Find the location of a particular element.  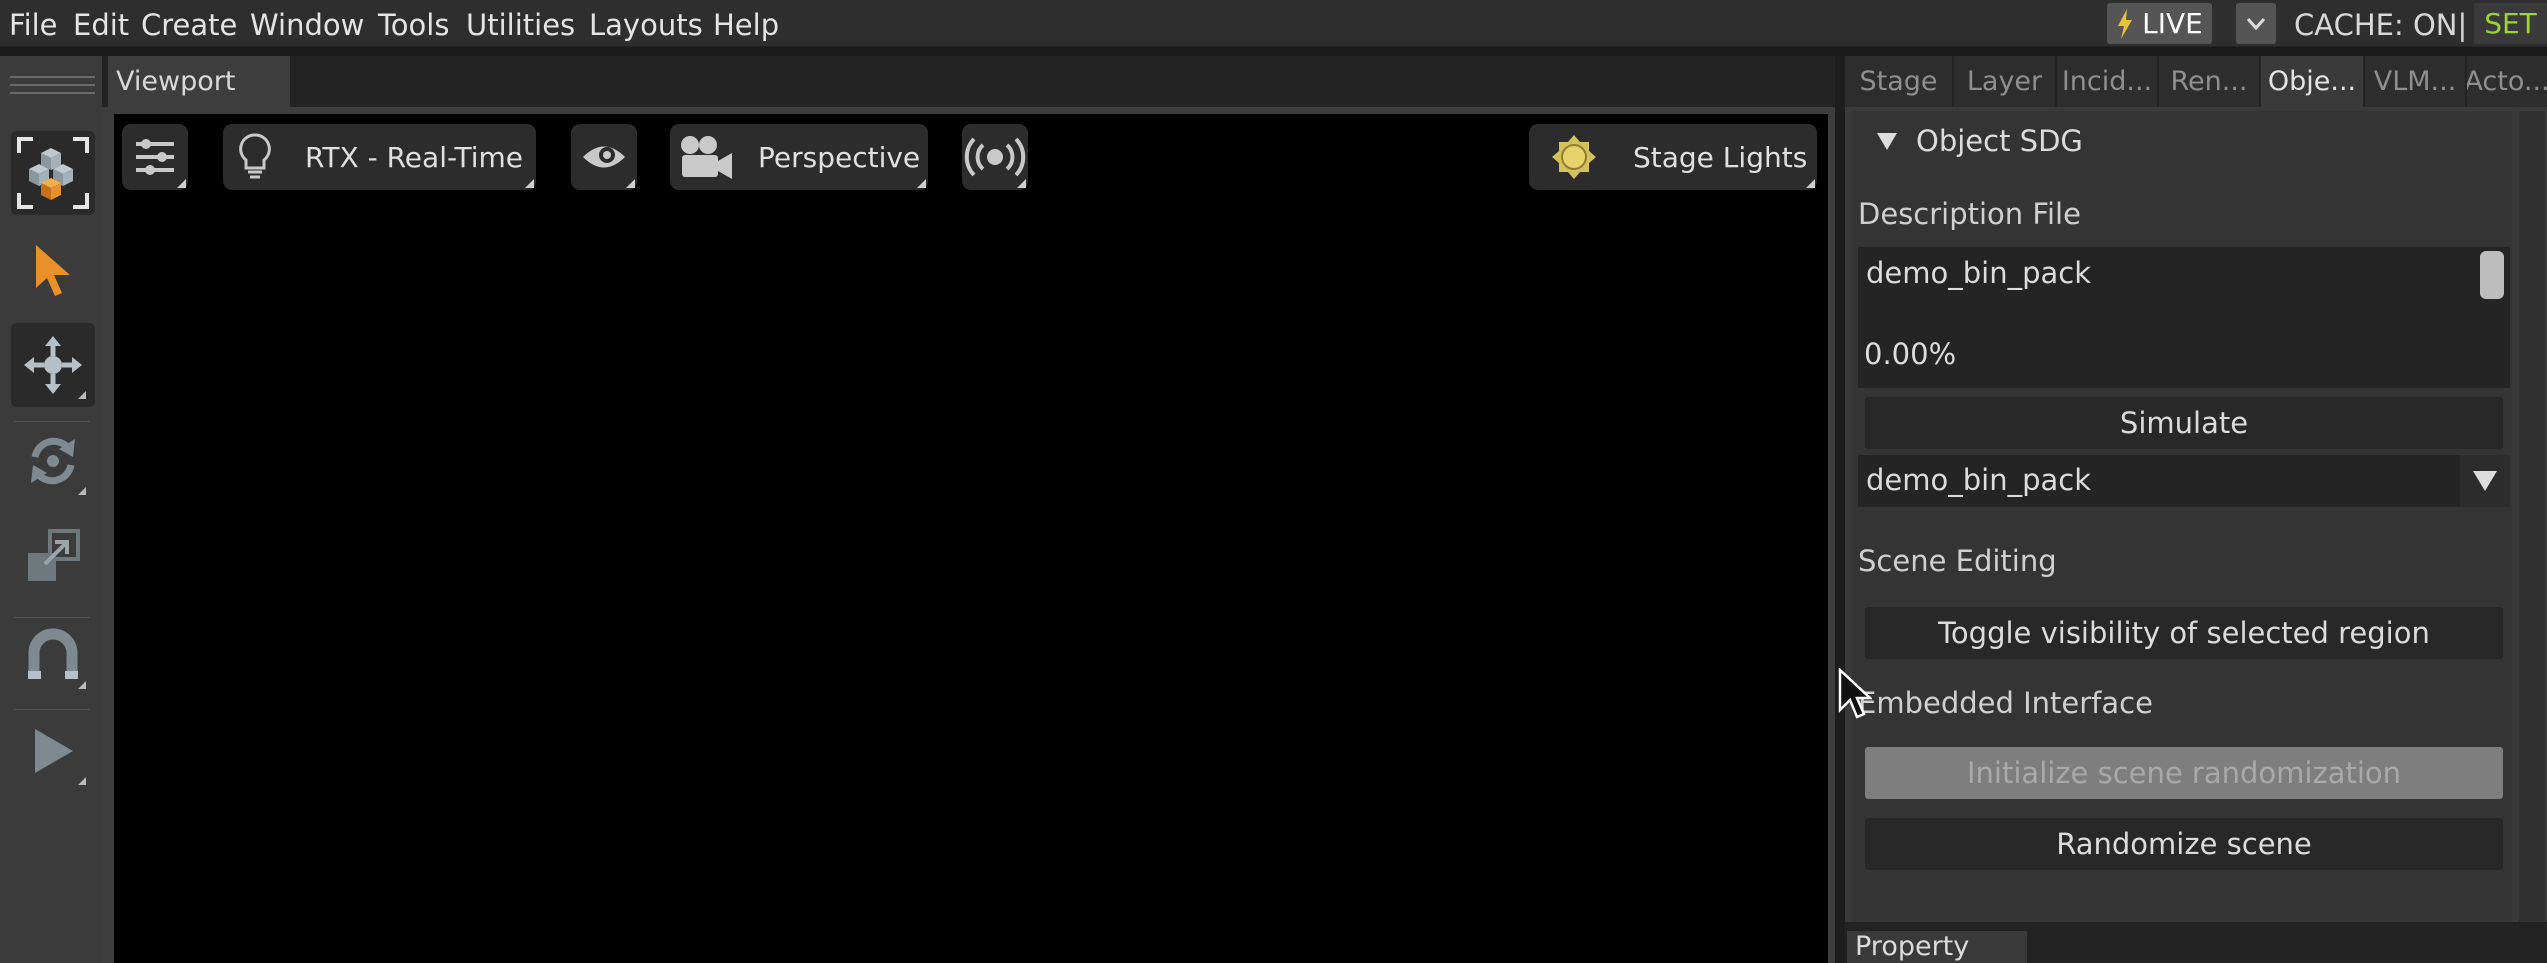

tab-stage: Stage is located at coordinates (1898, 81).